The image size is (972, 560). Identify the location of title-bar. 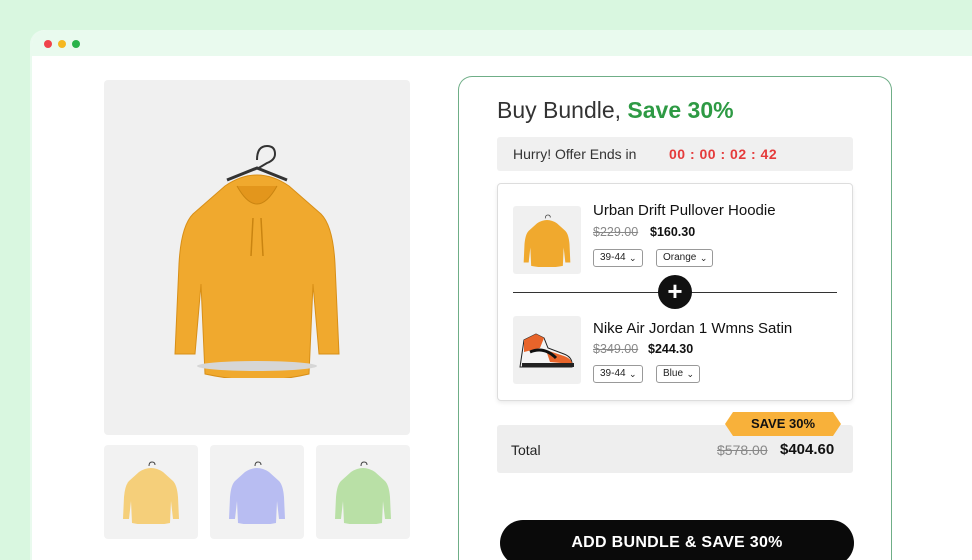
(502, 43).